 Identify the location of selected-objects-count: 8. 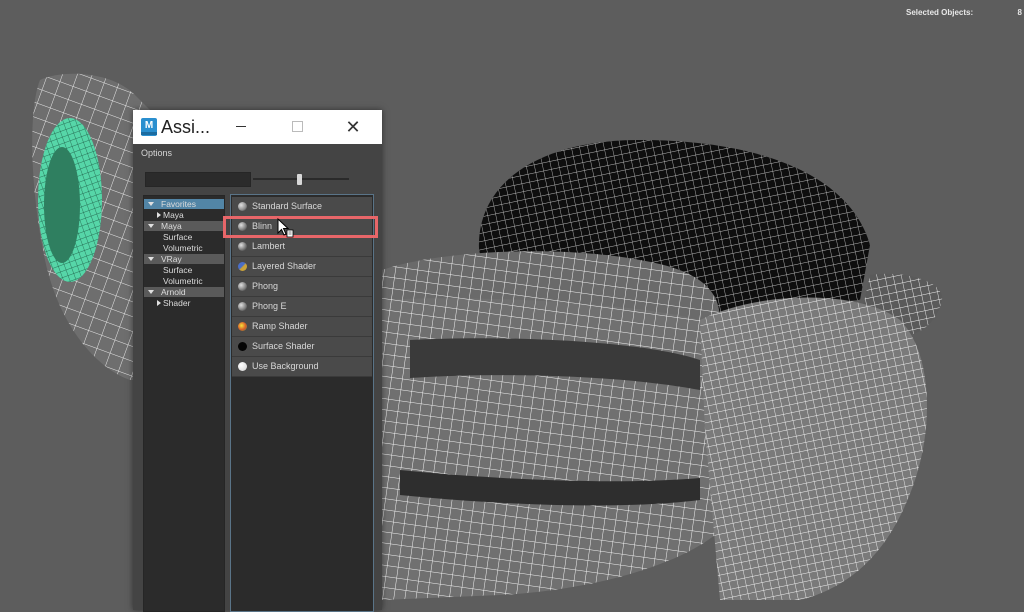
(1019, 12).